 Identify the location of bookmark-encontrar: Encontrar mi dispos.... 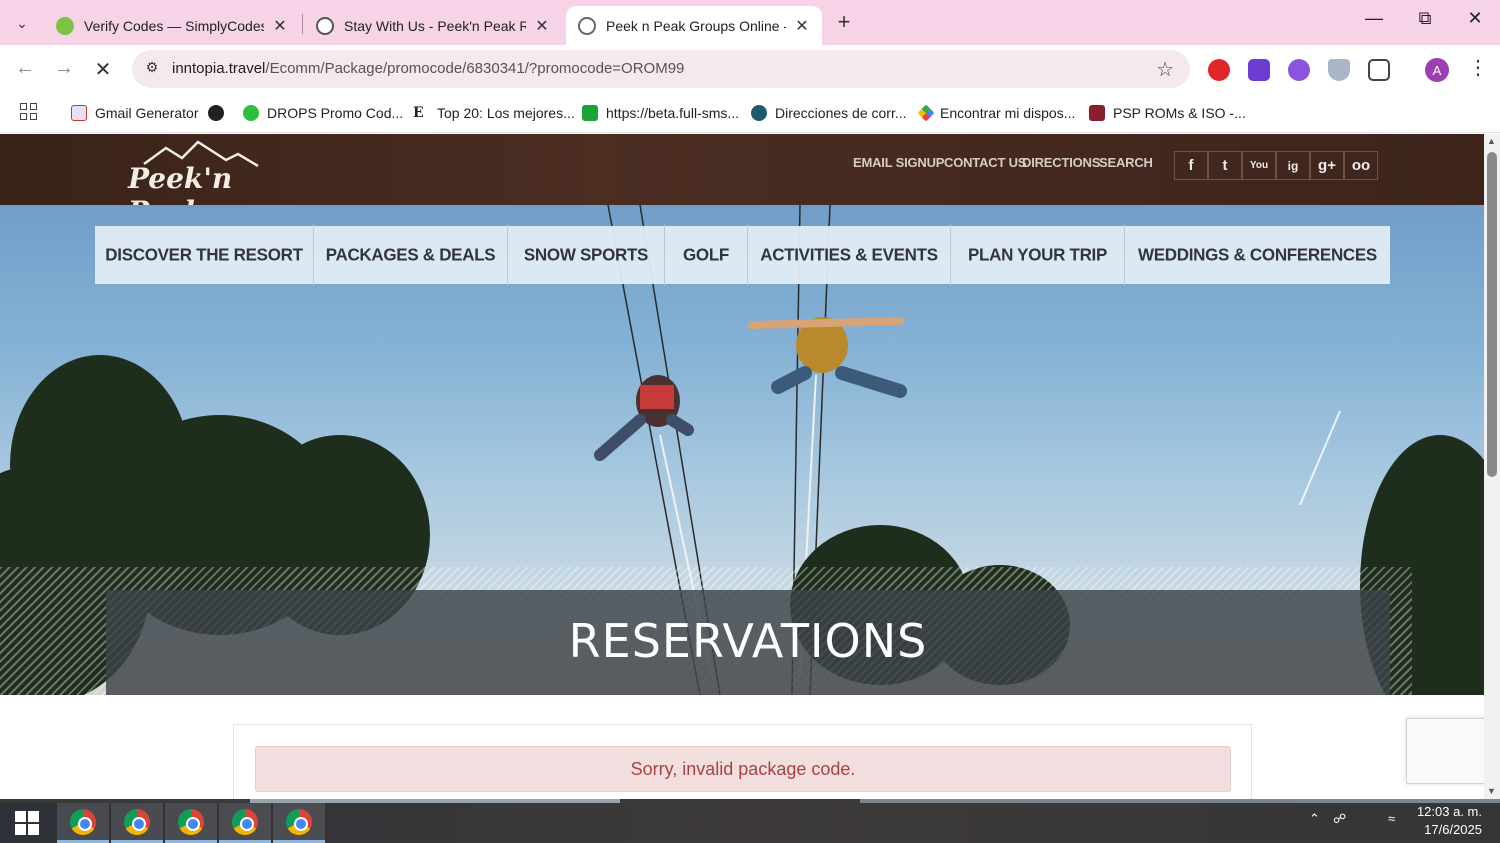
(996, 113).